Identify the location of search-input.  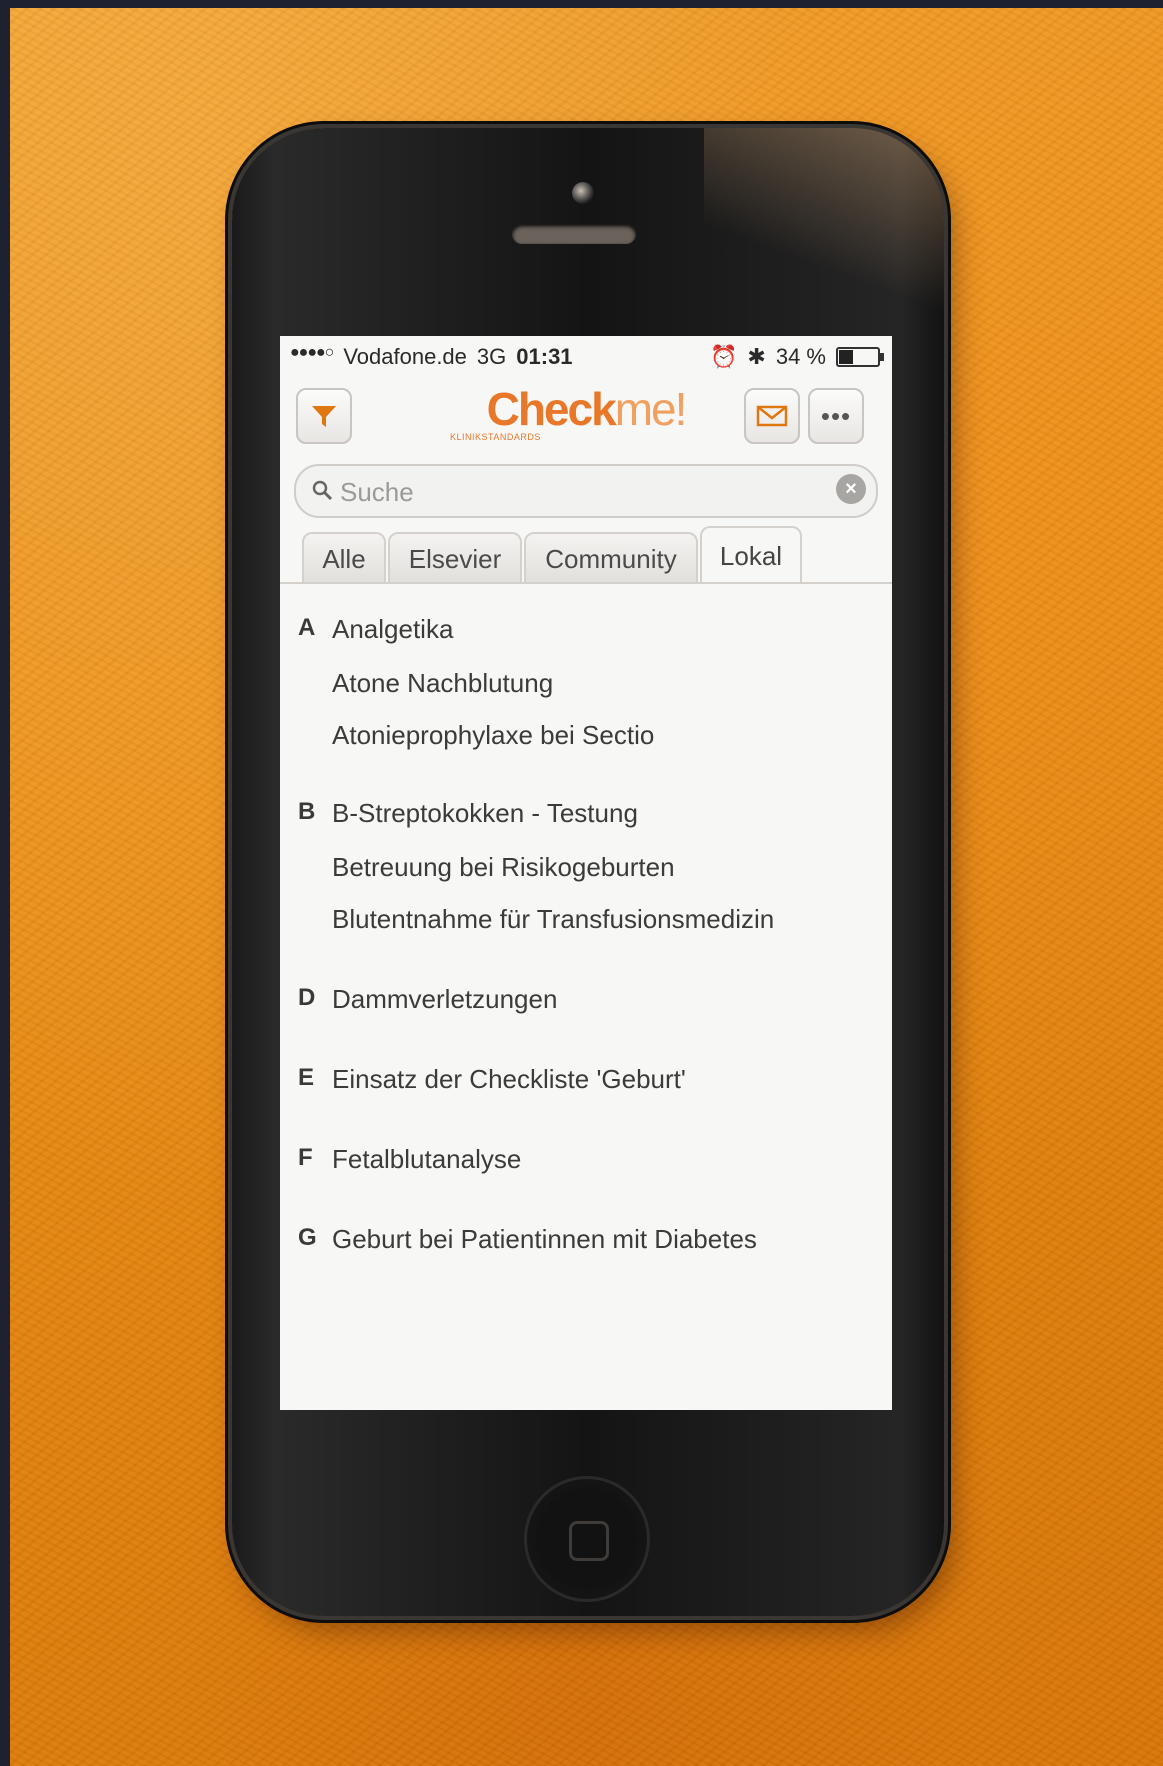
(580, 492).